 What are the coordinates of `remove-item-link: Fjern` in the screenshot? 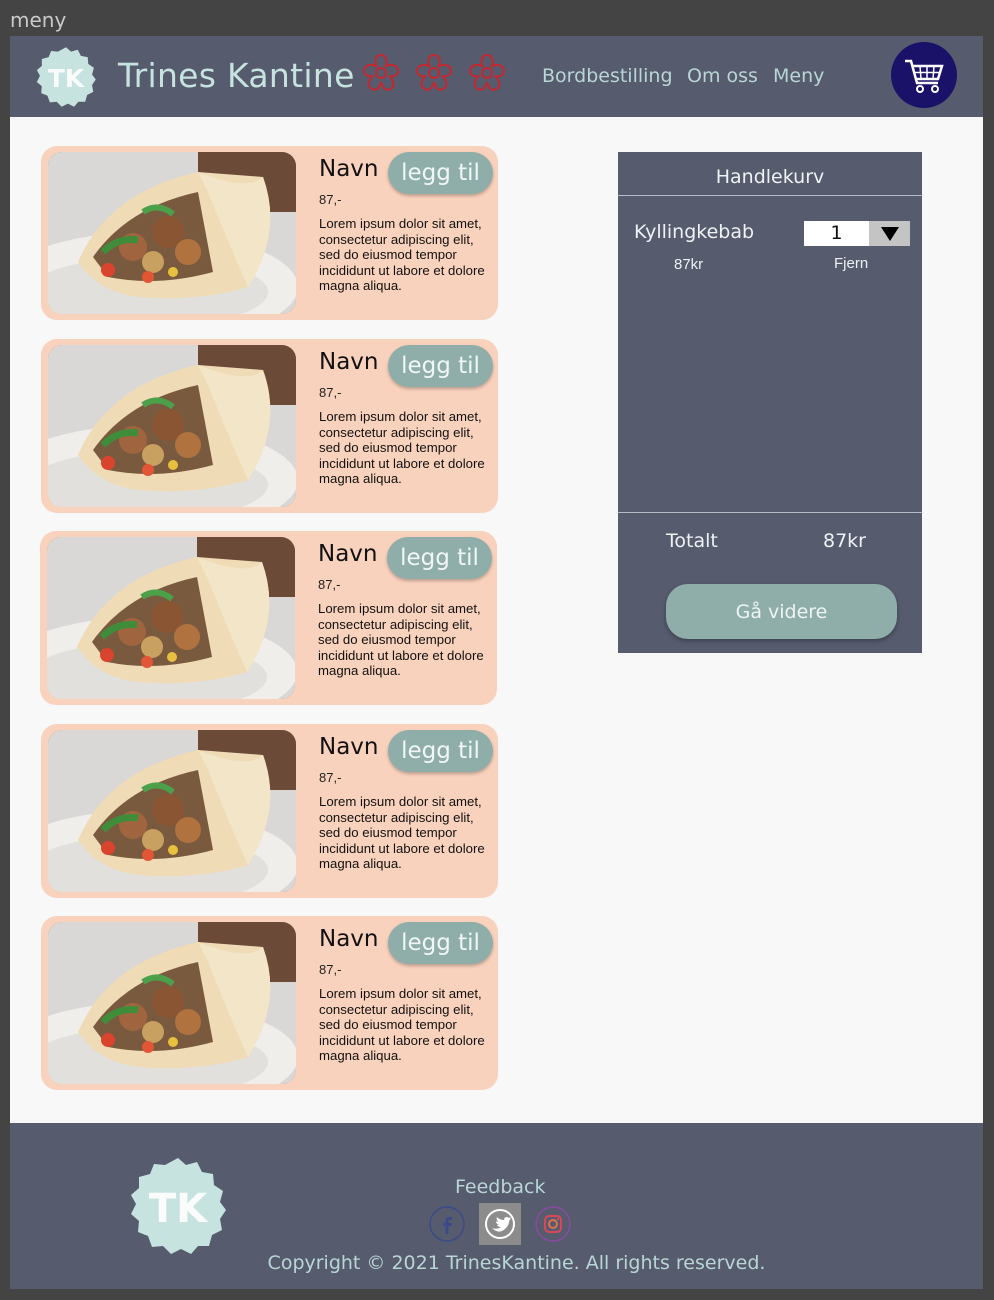 It's located at (851, 263).